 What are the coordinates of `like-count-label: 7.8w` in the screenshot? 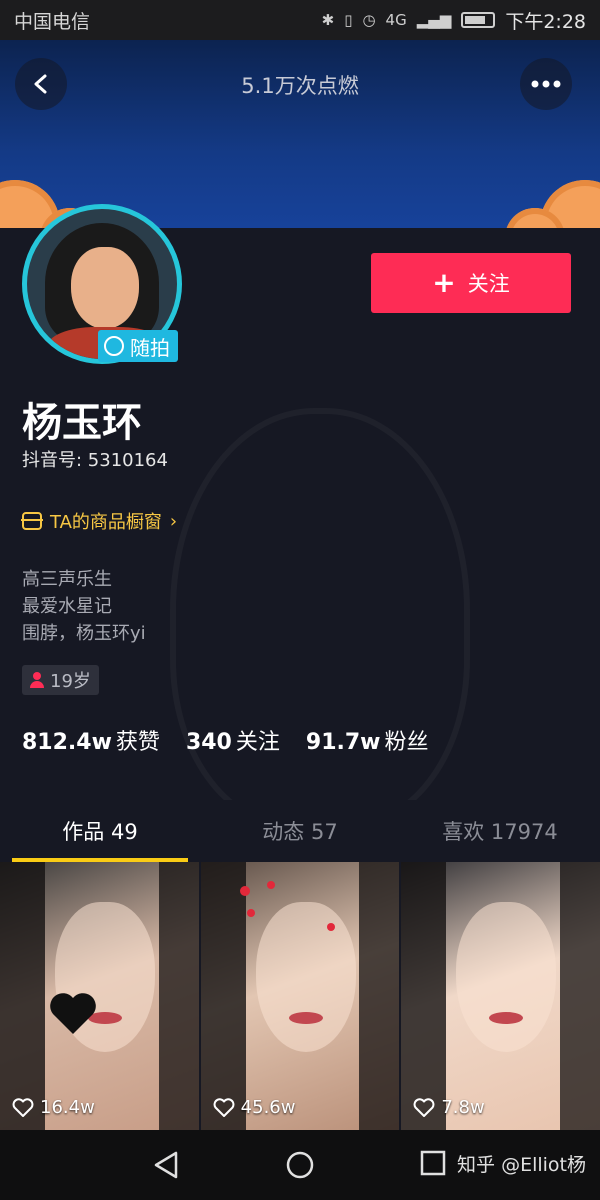 It's located at (463, 1107).